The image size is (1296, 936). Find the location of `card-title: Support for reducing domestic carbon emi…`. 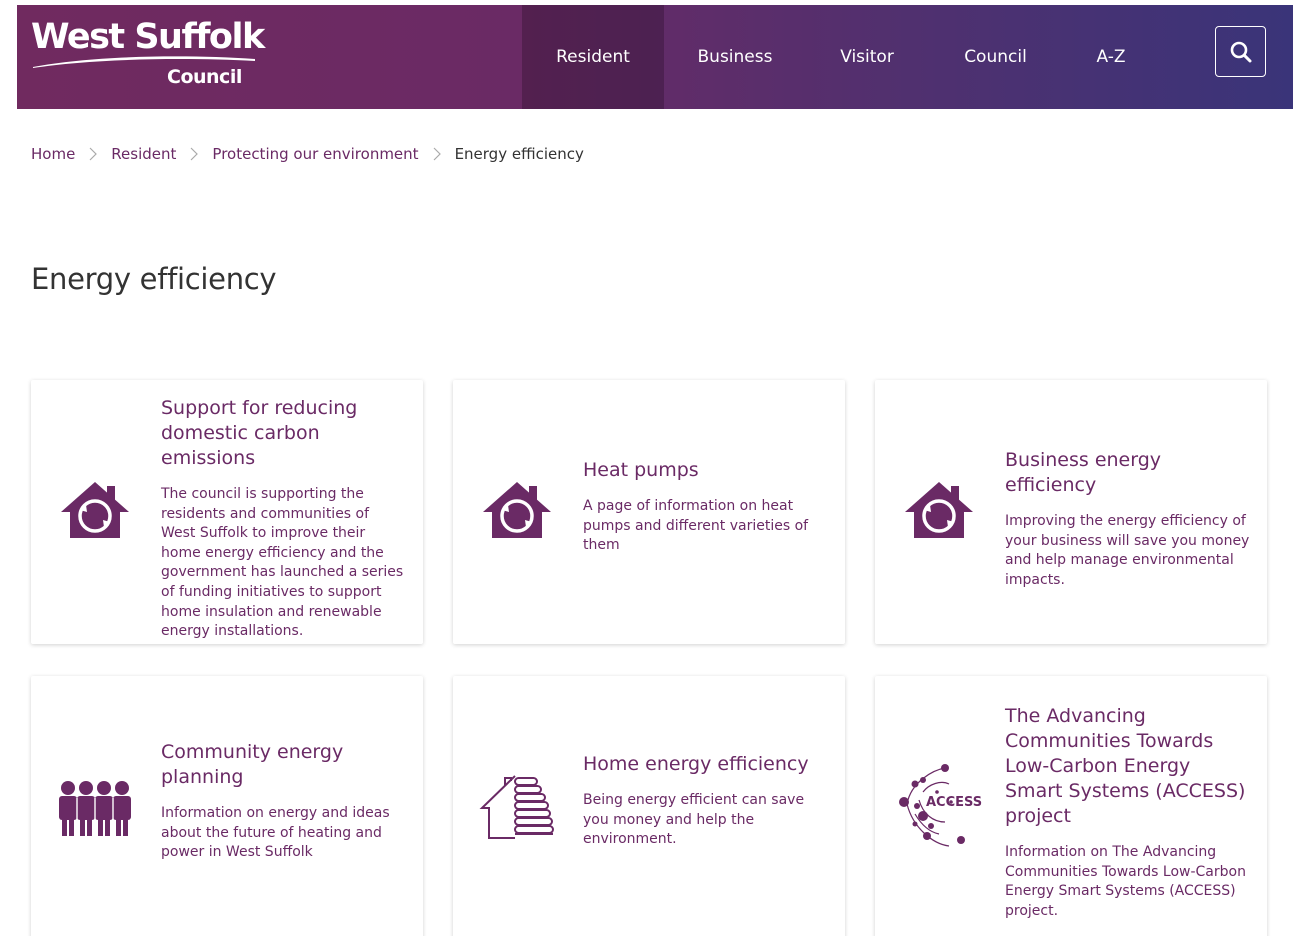

card-title: Support for reducing domestic carbon emi… is located at coordinates (284, 433).